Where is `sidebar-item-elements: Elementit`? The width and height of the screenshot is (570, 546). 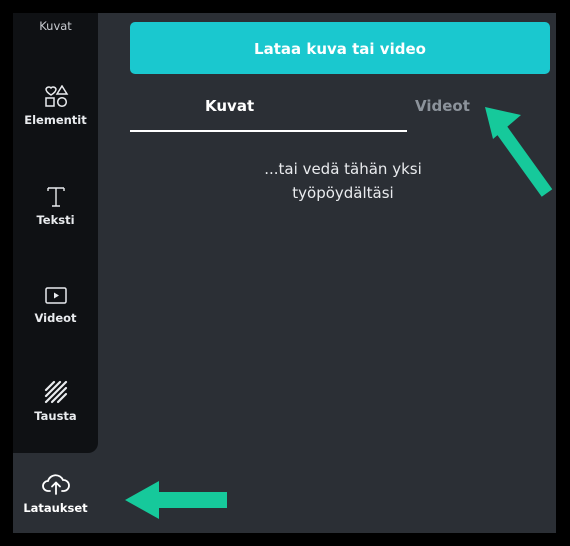
sidebar-item-elements: Elementit is located at coordinates (55, 106).